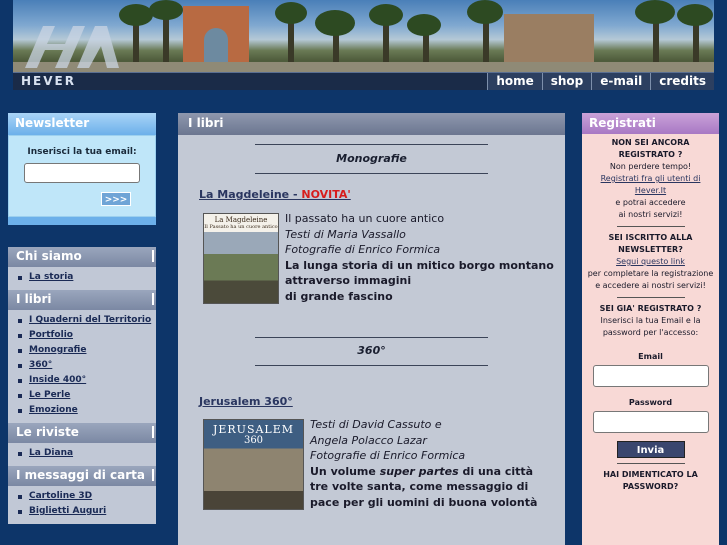 The width and height of the screenshot is (727, 545). I want to click on hever-link: Hever.It, so click(650, 191).